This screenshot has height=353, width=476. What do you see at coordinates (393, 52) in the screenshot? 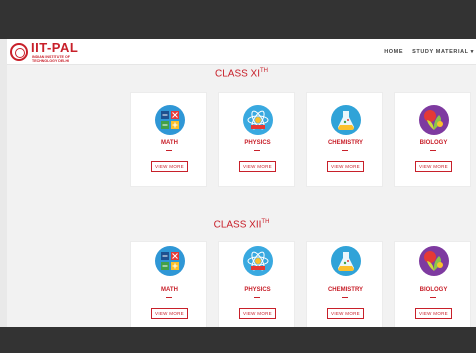
I see `nav-home-link: HOME` at bounding box center [393, 52].